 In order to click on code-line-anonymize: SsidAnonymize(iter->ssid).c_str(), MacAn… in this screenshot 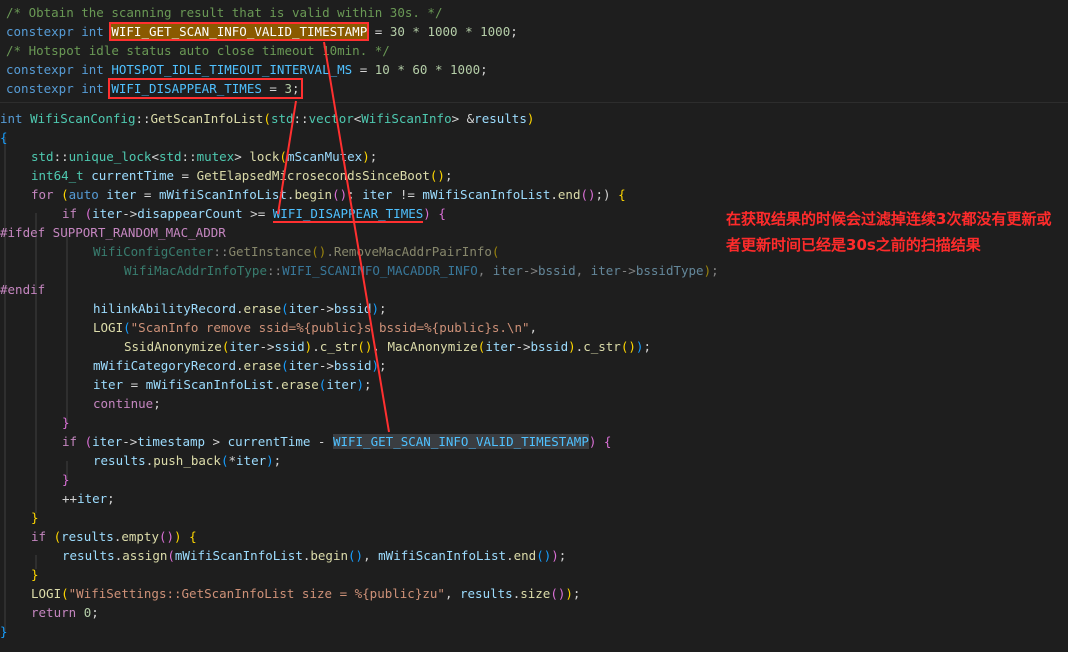, I will do `click(387, 346)`.